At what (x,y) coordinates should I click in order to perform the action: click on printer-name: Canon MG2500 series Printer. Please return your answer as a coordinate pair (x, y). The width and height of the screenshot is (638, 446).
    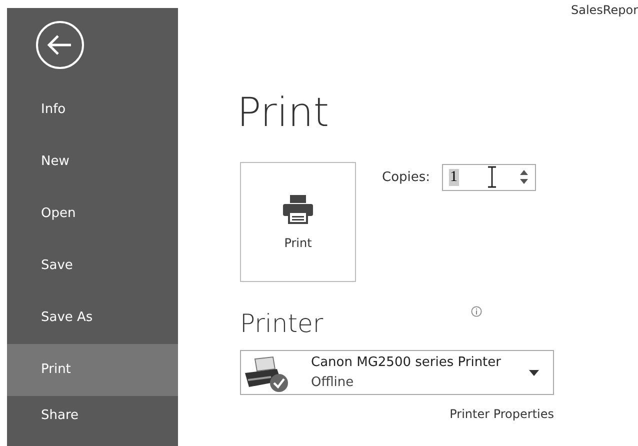
    Looking at the image, I should click on (406, 362).